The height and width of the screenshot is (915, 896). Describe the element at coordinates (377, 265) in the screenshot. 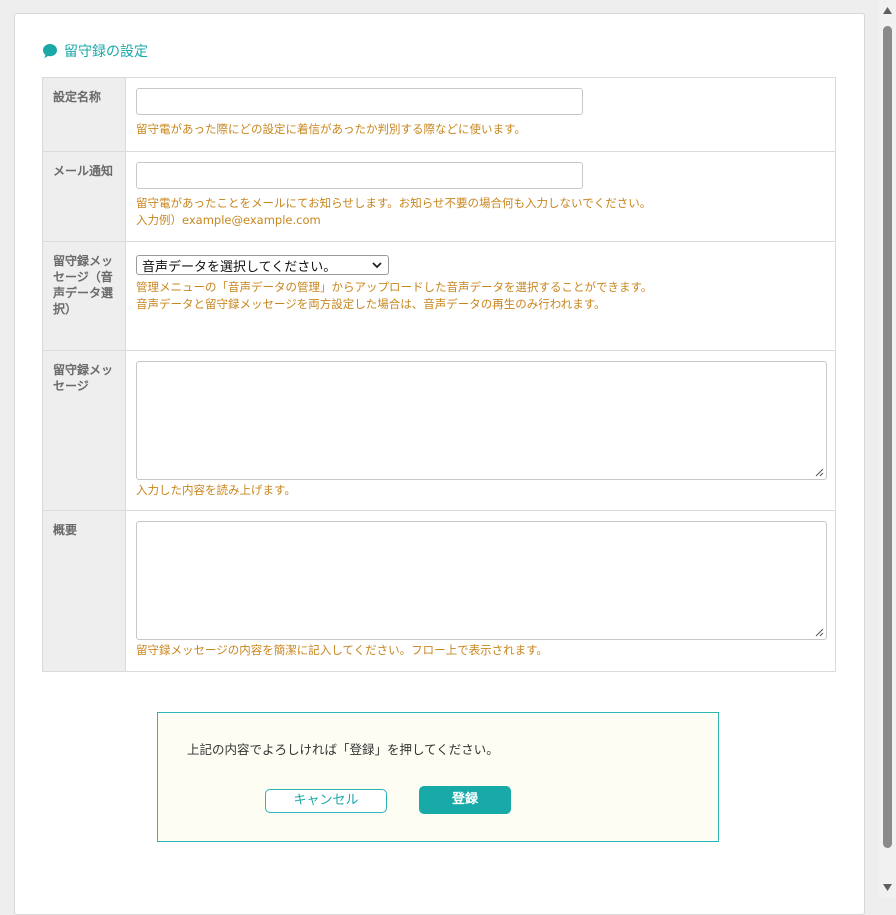

I see `chevron-down-icon` at that location.